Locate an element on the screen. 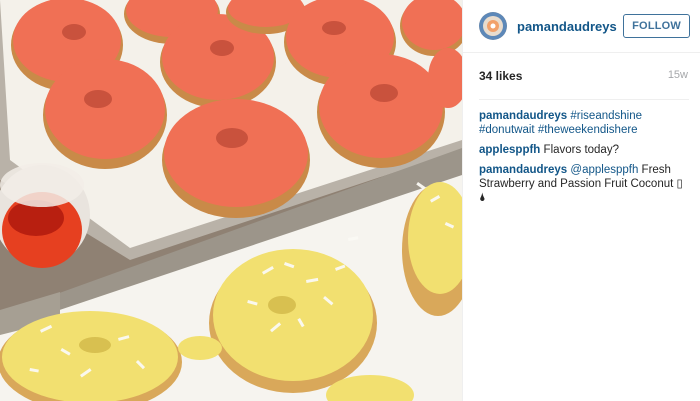 The width and height of the screenshot is (700, 401). post-time: 15w is located at coordinates (678, 79).